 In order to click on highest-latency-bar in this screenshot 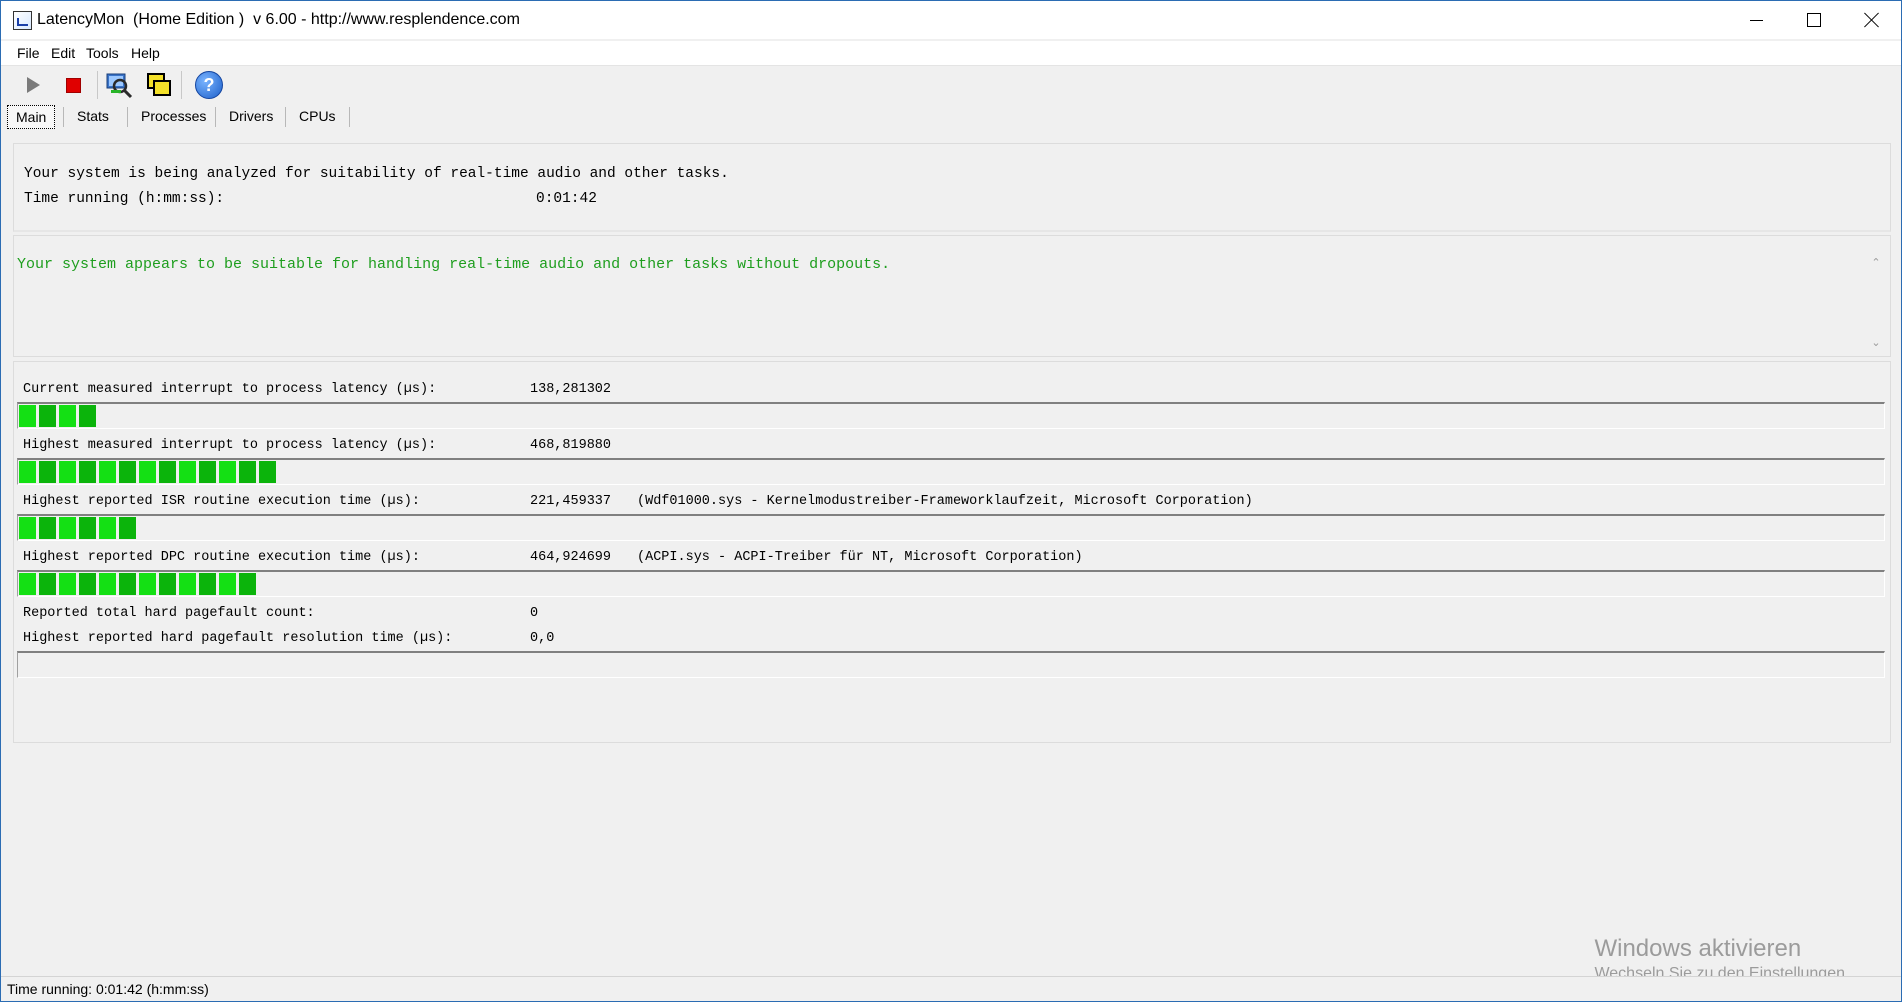, I will do `click(951, 471)`.